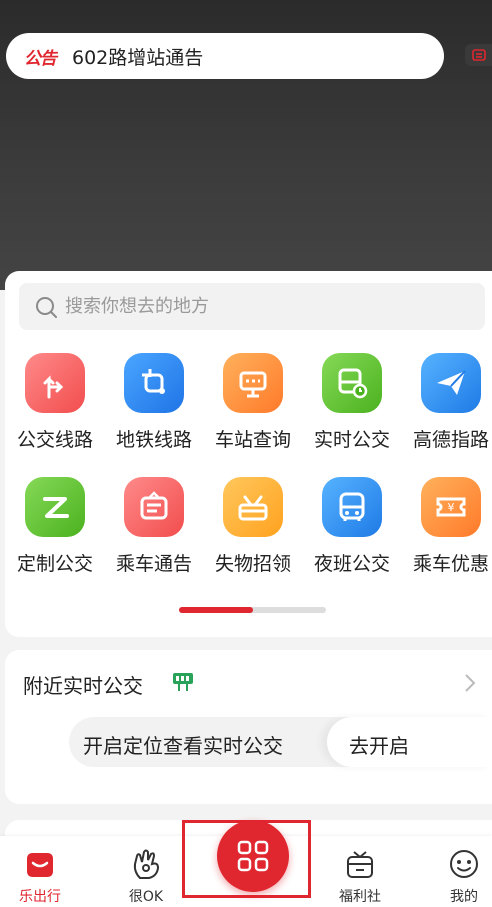 The image size is (492, 907). I want to click on tab-welfare: 福利社, so click(360, 871).